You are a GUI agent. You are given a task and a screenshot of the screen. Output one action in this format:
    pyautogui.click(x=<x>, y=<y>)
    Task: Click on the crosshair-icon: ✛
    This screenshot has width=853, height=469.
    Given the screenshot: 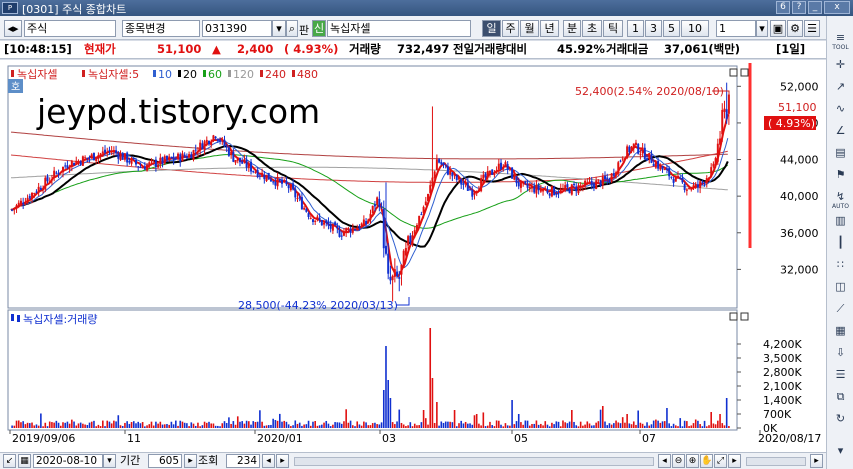 What is the action you would take?
    pyautogui.click(x=840, y=68)
    